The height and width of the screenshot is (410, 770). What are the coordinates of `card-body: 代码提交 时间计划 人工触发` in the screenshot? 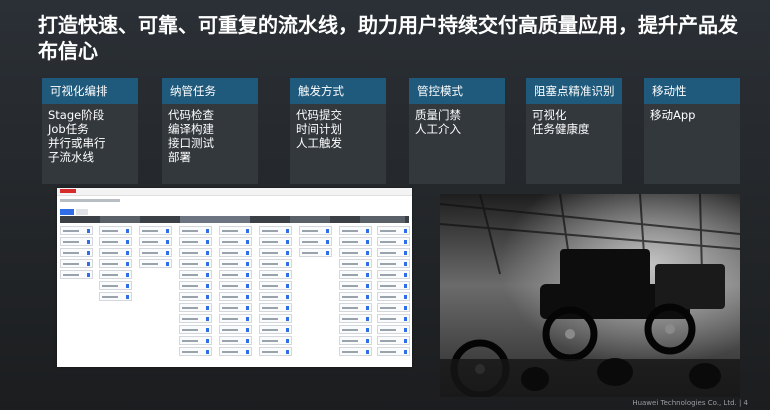 It's located at (338, 129).